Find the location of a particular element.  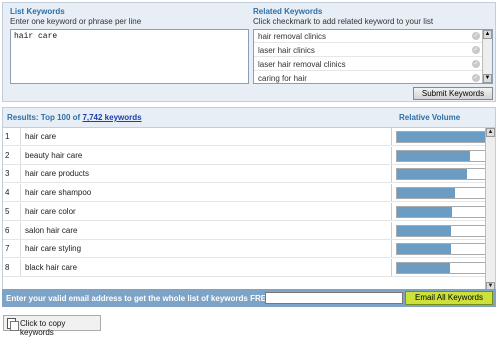

email-input is located at coordinates (334, 298).